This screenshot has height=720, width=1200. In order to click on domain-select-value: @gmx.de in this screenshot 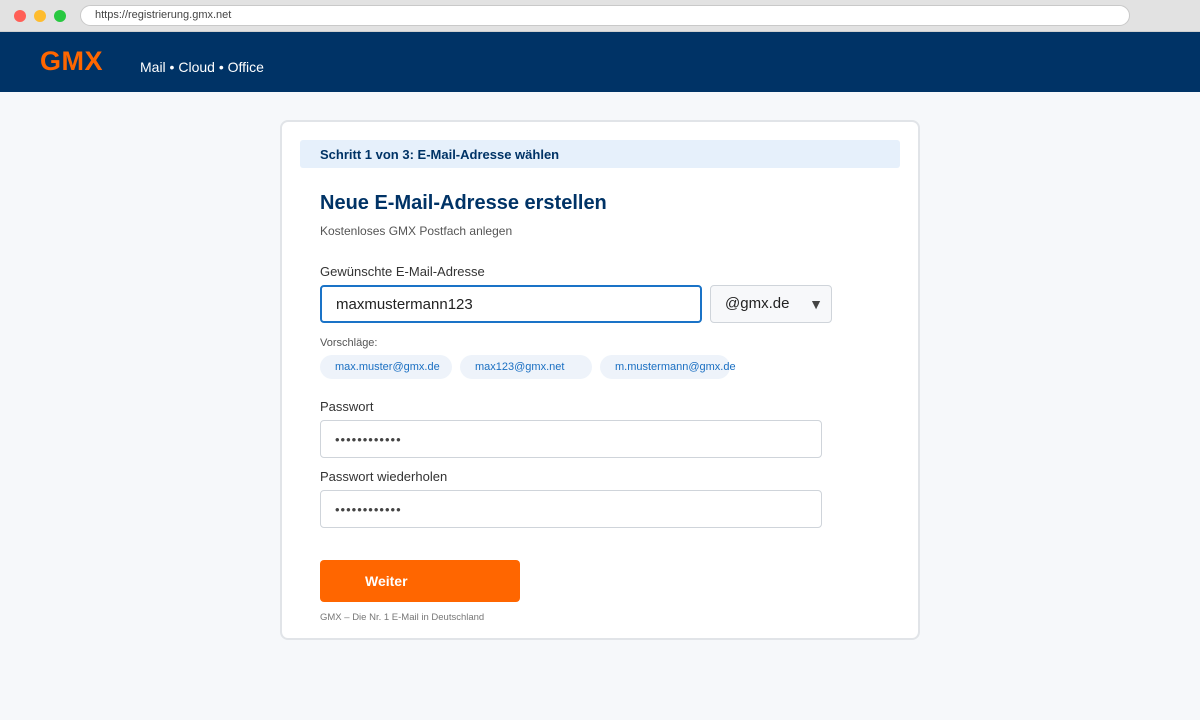, I will do `click(757, 303)`.